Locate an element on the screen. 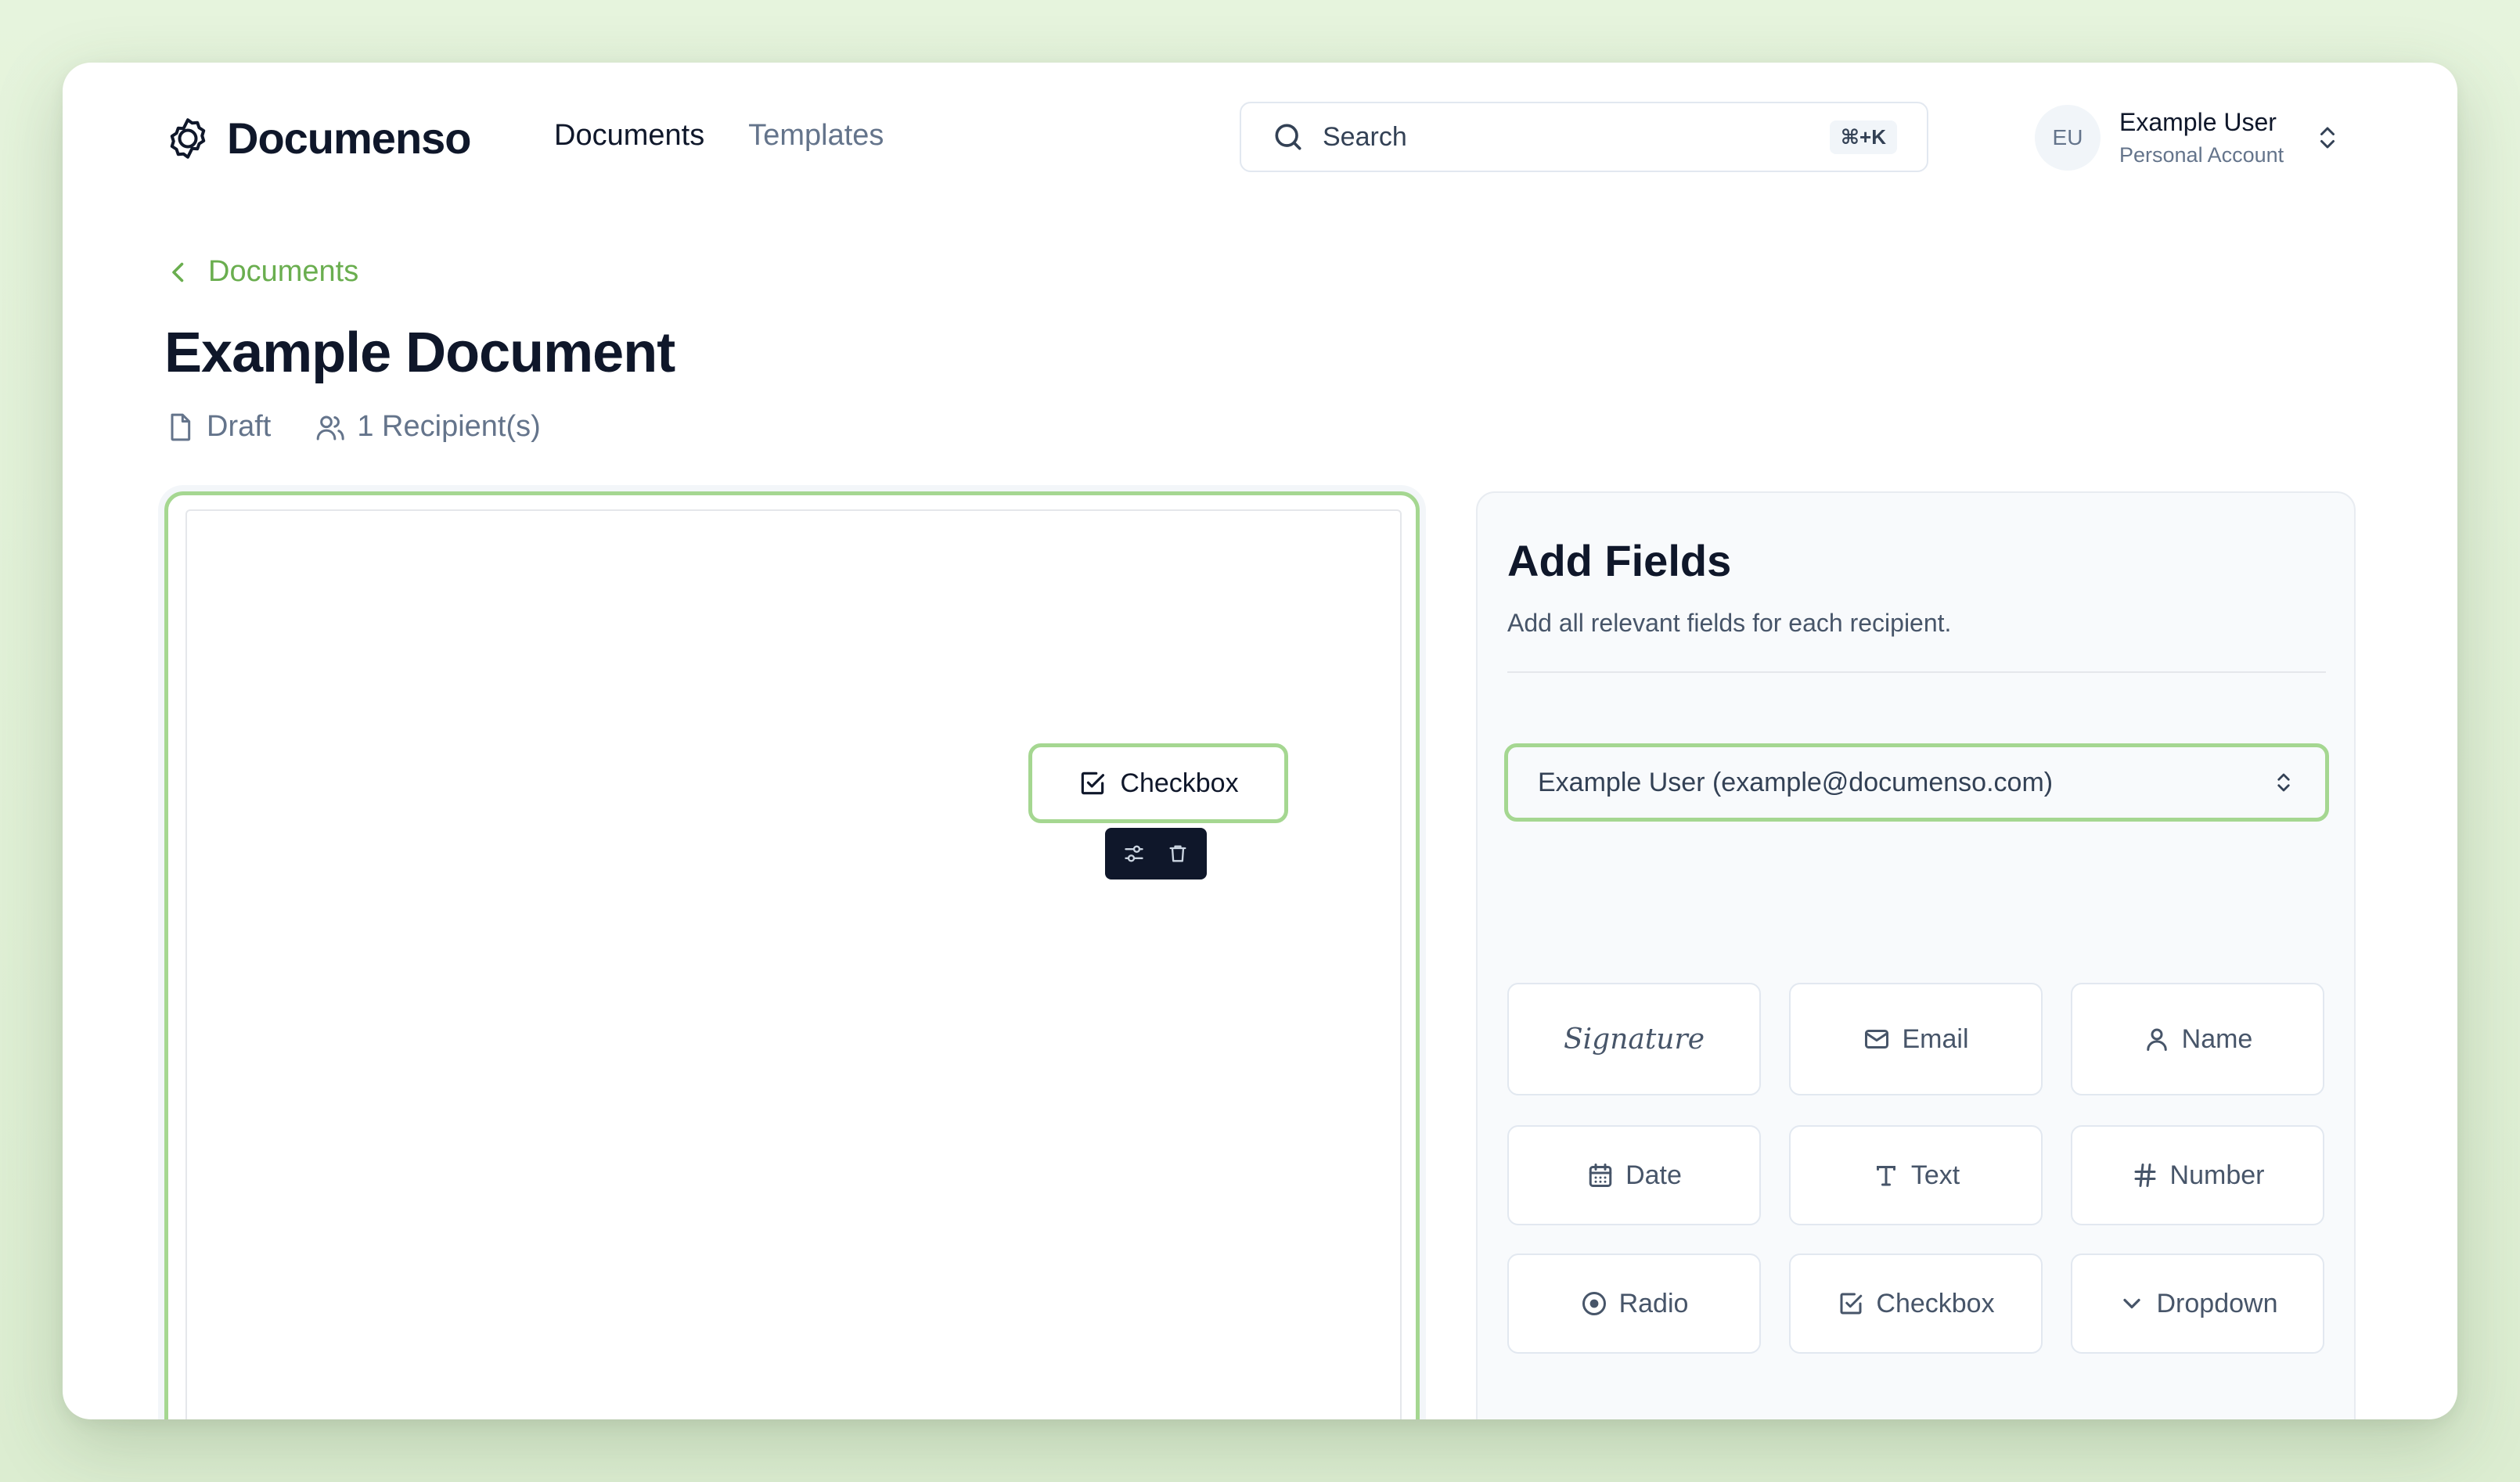 This screenshot has width=2520, height=1482. field-name-label: Name is located at coordinates (2217, 1038).